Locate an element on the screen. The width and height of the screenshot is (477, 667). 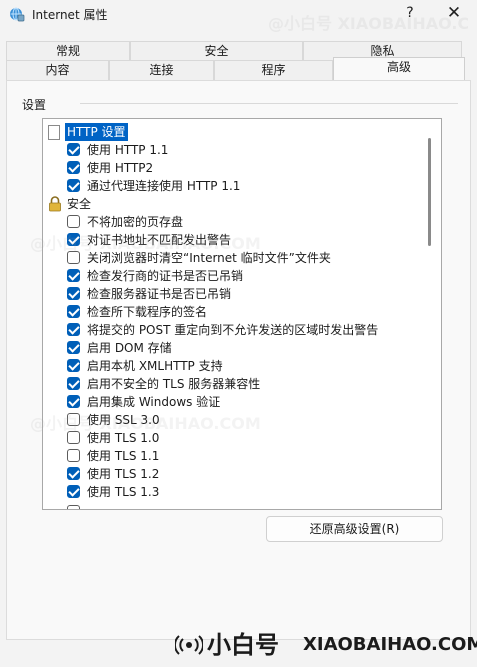
list-item: 使用 HTTP2 is located at coordinates (242, 168).